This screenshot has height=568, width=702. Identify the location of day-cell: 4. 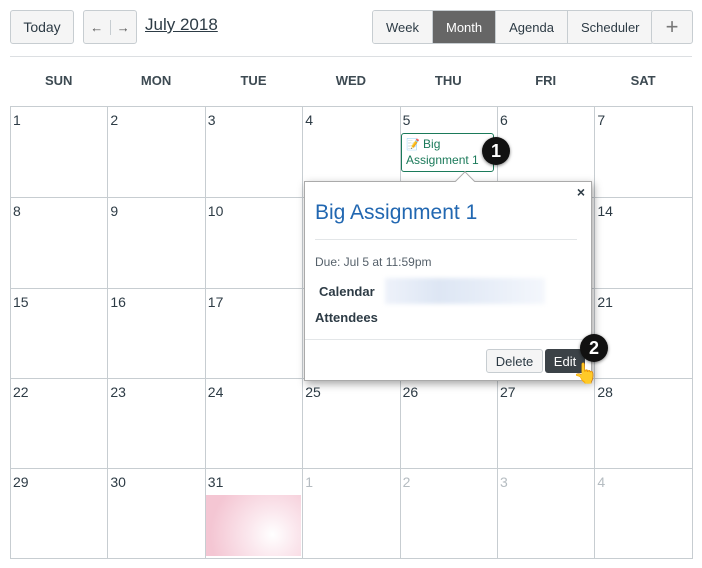
(643, 514).